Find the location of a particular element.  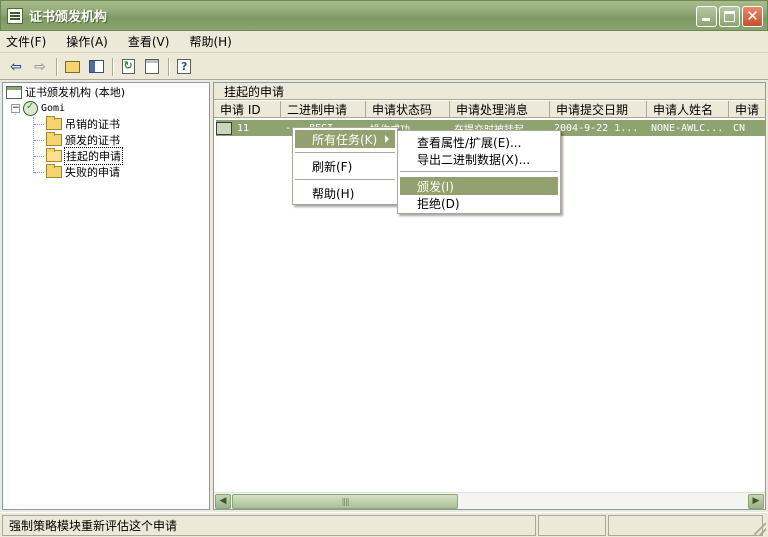

export-list-button is located at coordinates (152, 67).